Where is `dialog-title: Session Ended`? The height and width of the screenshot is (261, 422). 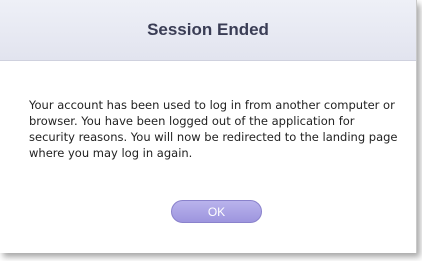
dialog-title: Session Ended is located at coordinates (208, 29).